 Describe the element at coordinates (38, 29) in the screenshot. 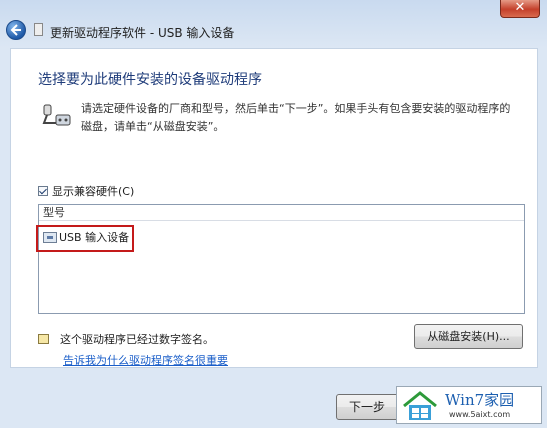

I see `device-manager-icon` at that location.